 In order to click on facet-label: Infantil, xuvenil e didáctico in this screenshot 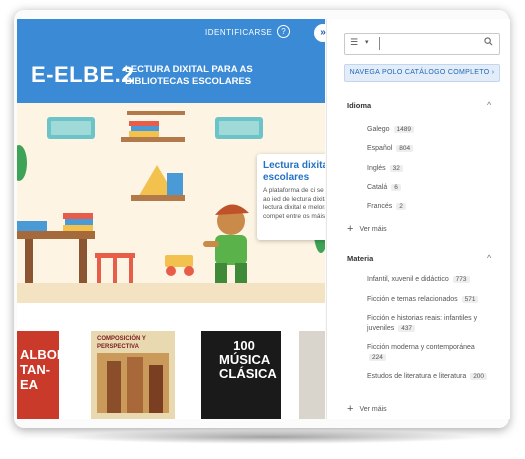, I will do `click(408, 279)`.